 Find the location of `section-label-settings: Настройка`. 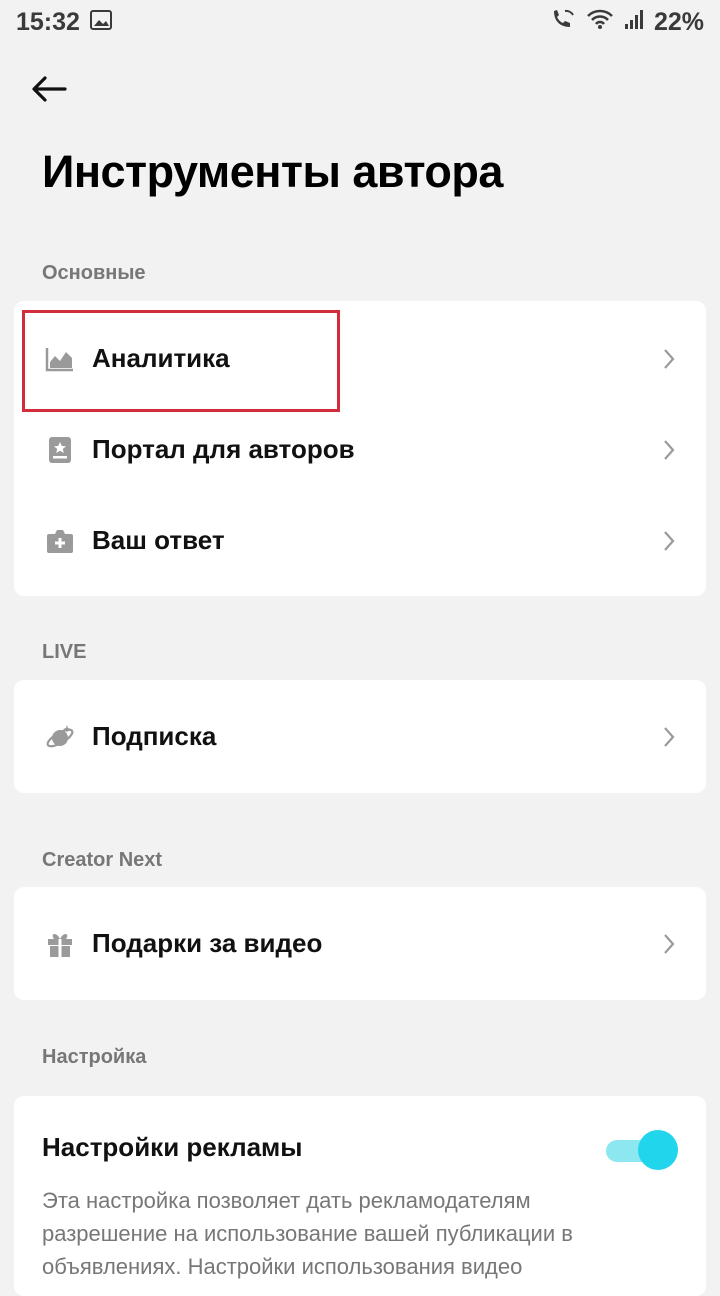

section-label-settings: Настройка is located at coordinates (94, 1057).